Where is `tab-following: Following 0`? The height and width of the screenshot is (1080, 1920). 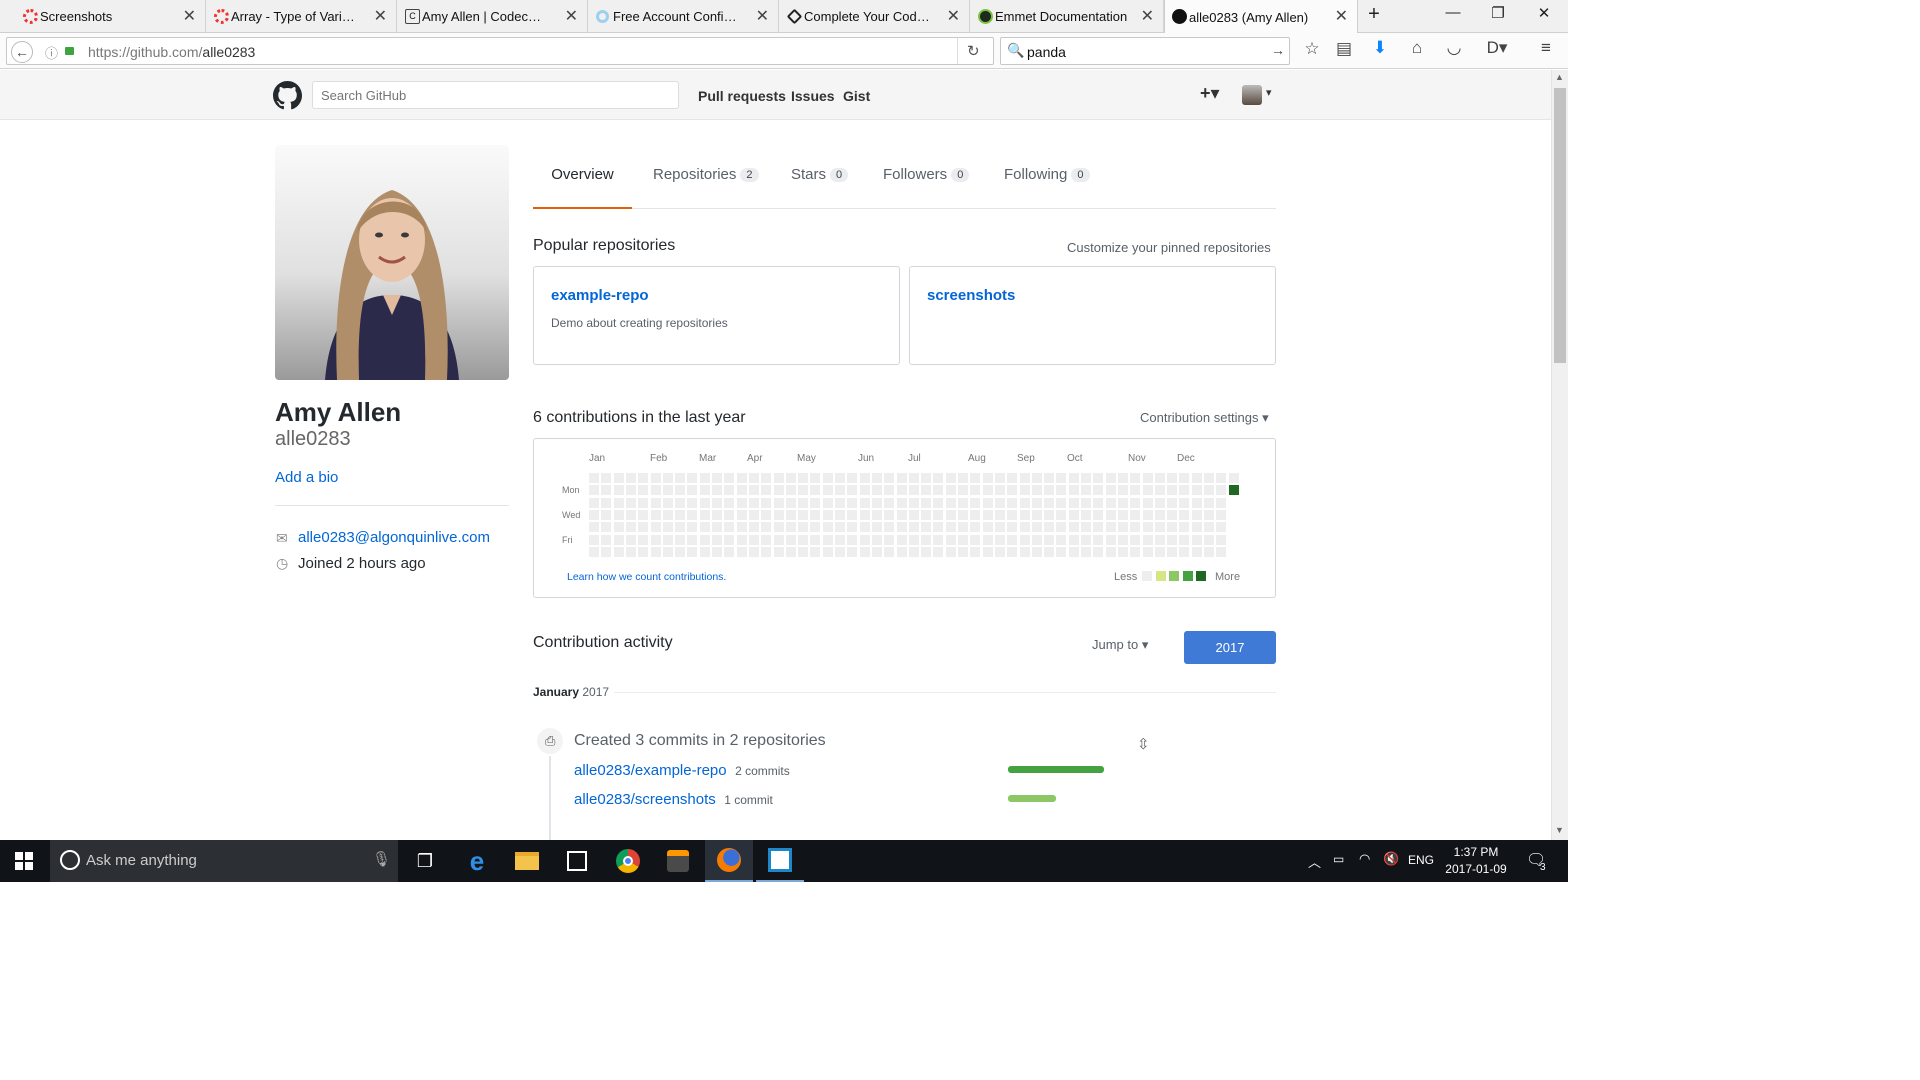
tab-following: Following 0 is located at coordinates (1047, 174).